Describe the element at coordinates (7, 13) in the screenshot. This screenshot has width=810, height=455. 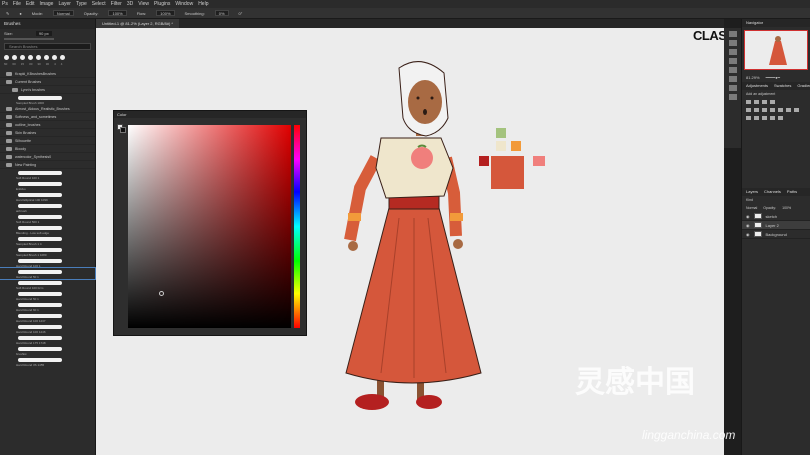
I see `brush-tool-icon: ✎` at that location.